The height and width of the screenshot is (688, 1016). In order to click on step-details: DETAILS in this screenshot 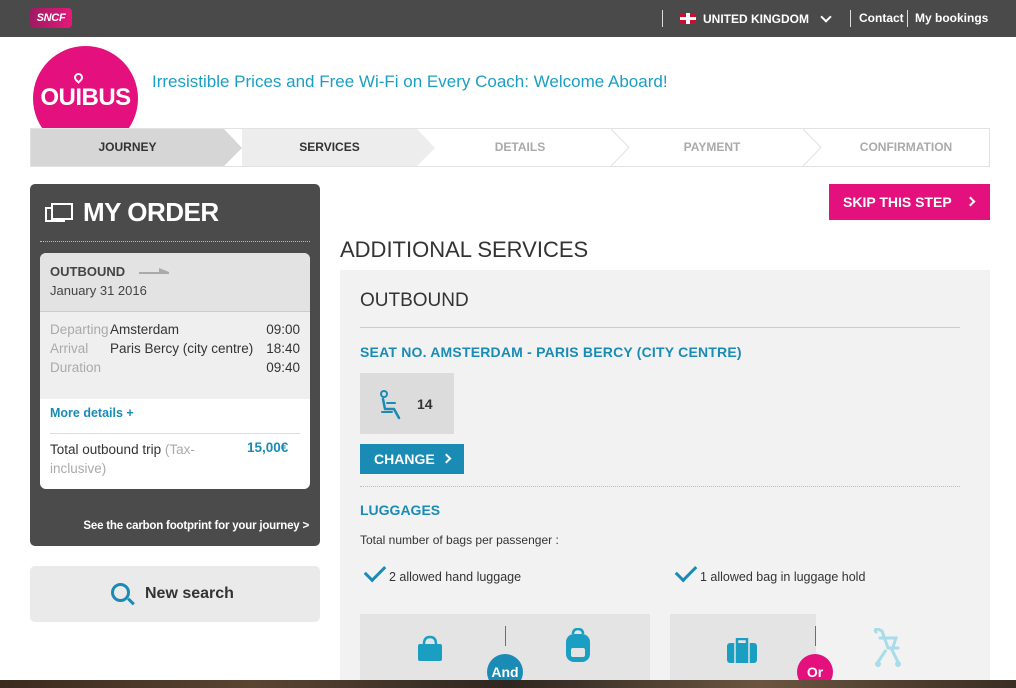, I will do `click(520, 147)`.